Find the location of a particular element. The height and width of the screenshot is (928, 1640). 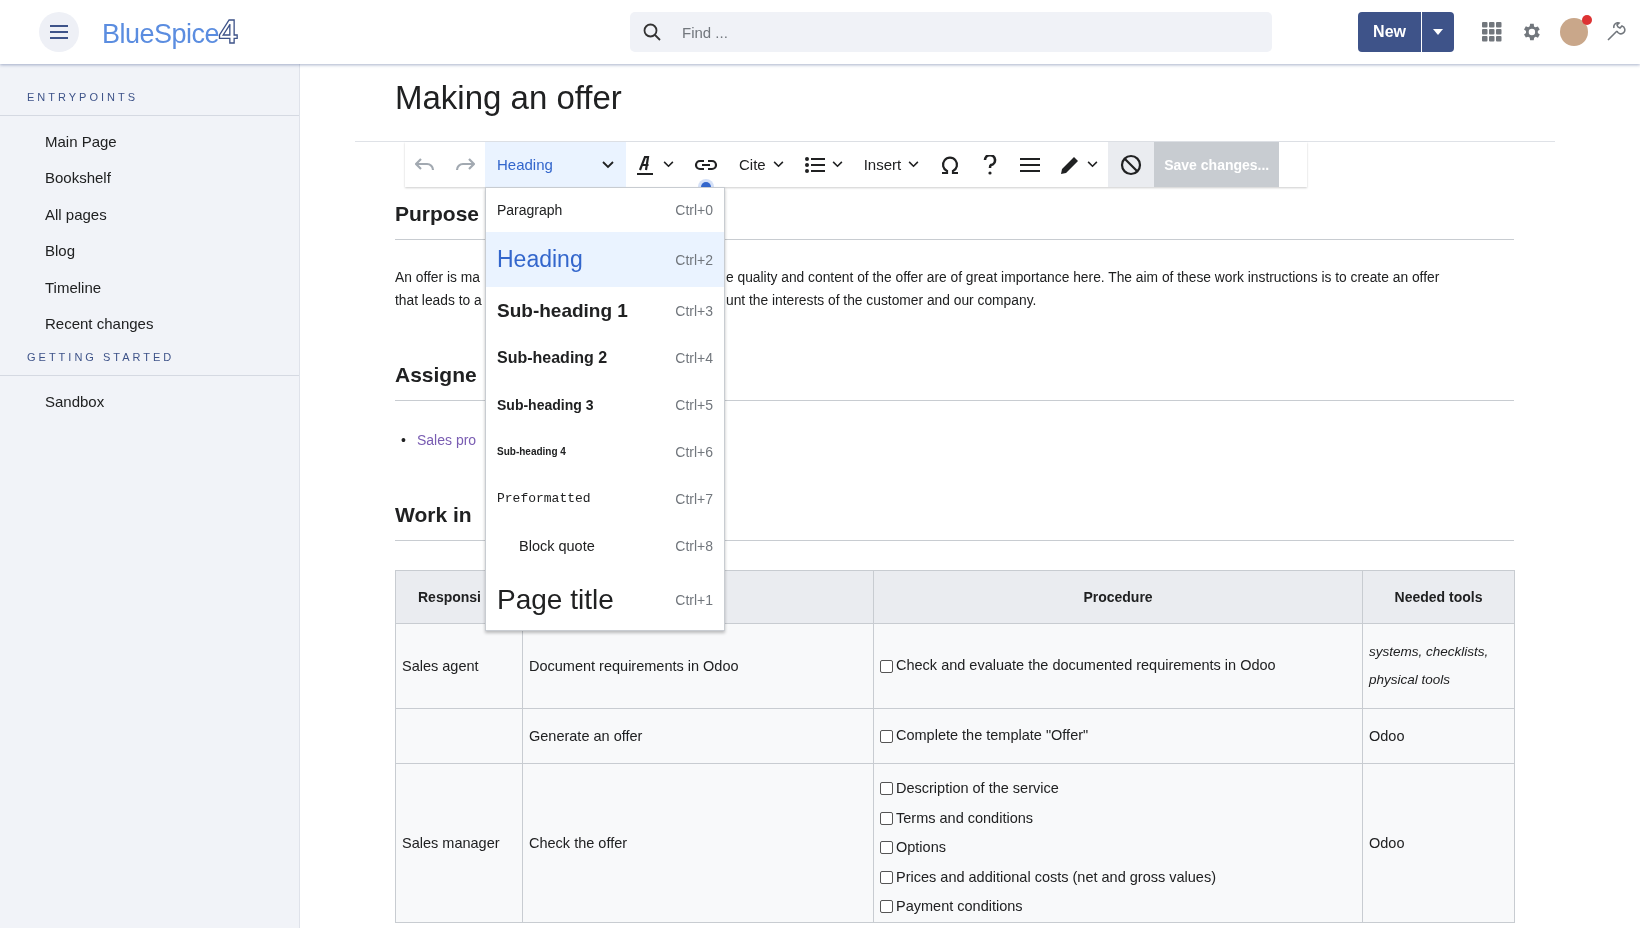

toolbar-menu-button: Insert is located at coordinates (891, 164).